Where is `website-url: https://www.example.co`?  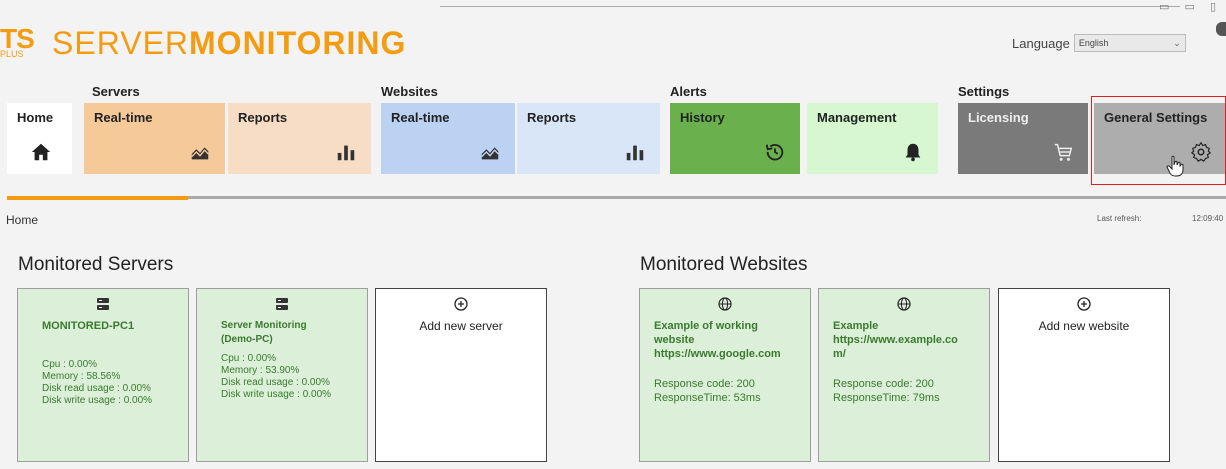 website-url: https://www.example.co is located at coordinates (895, 340).